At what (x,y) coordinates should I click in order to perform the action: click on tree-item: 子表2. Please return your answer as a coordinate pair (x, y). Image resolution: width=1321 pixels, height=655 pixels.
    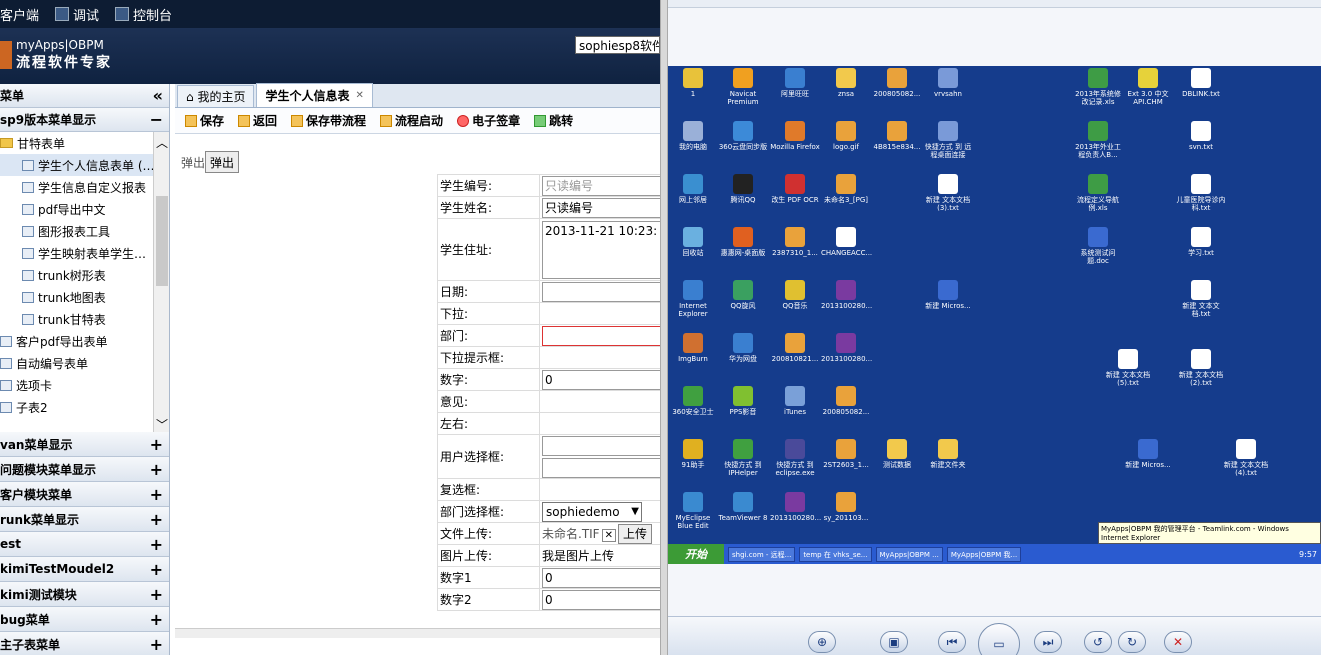
    Looking at the image, I should click on (84, 407).